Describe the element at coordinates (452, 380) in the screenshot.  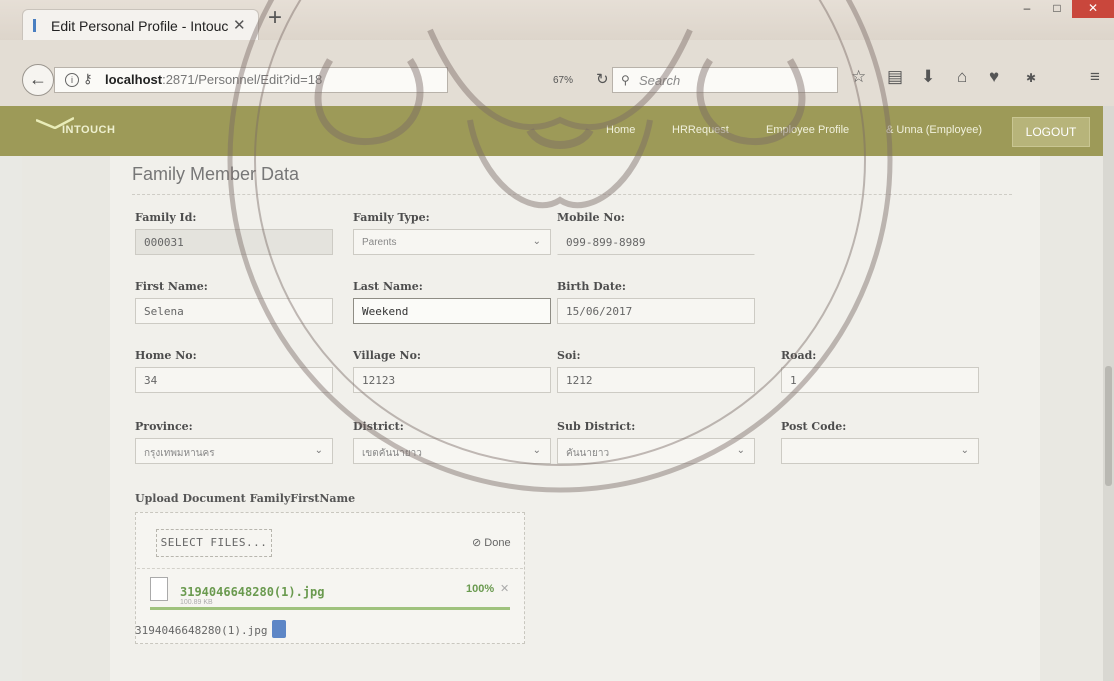
I see `village-no-field: 12123` at that location.